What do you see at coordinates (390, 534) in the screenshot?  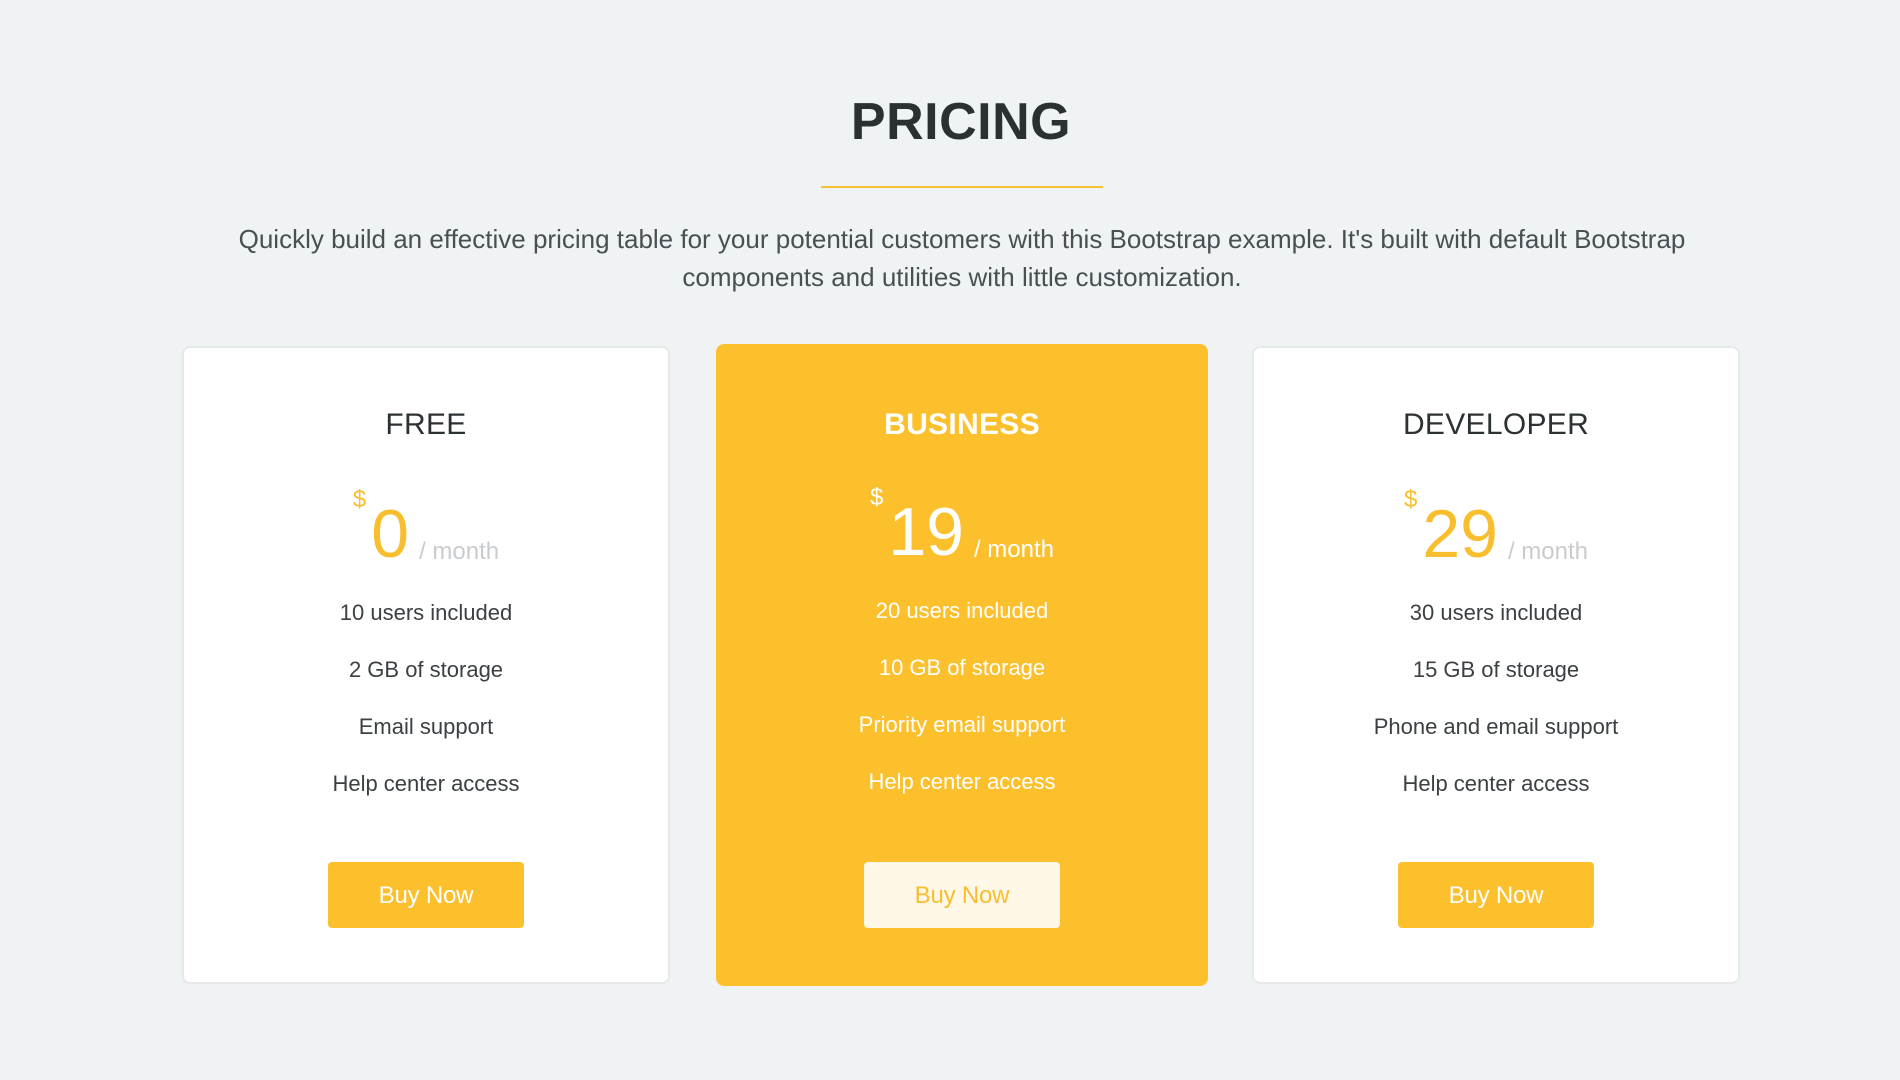 I see `price-amount: 0` at bounding box center [390, 534].